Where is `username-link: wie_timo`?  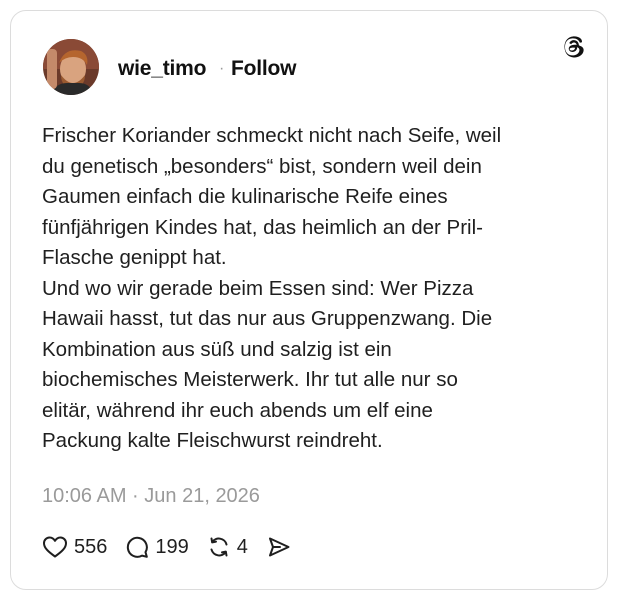
username-link: wie_timo is located at coordinates (162, 69).